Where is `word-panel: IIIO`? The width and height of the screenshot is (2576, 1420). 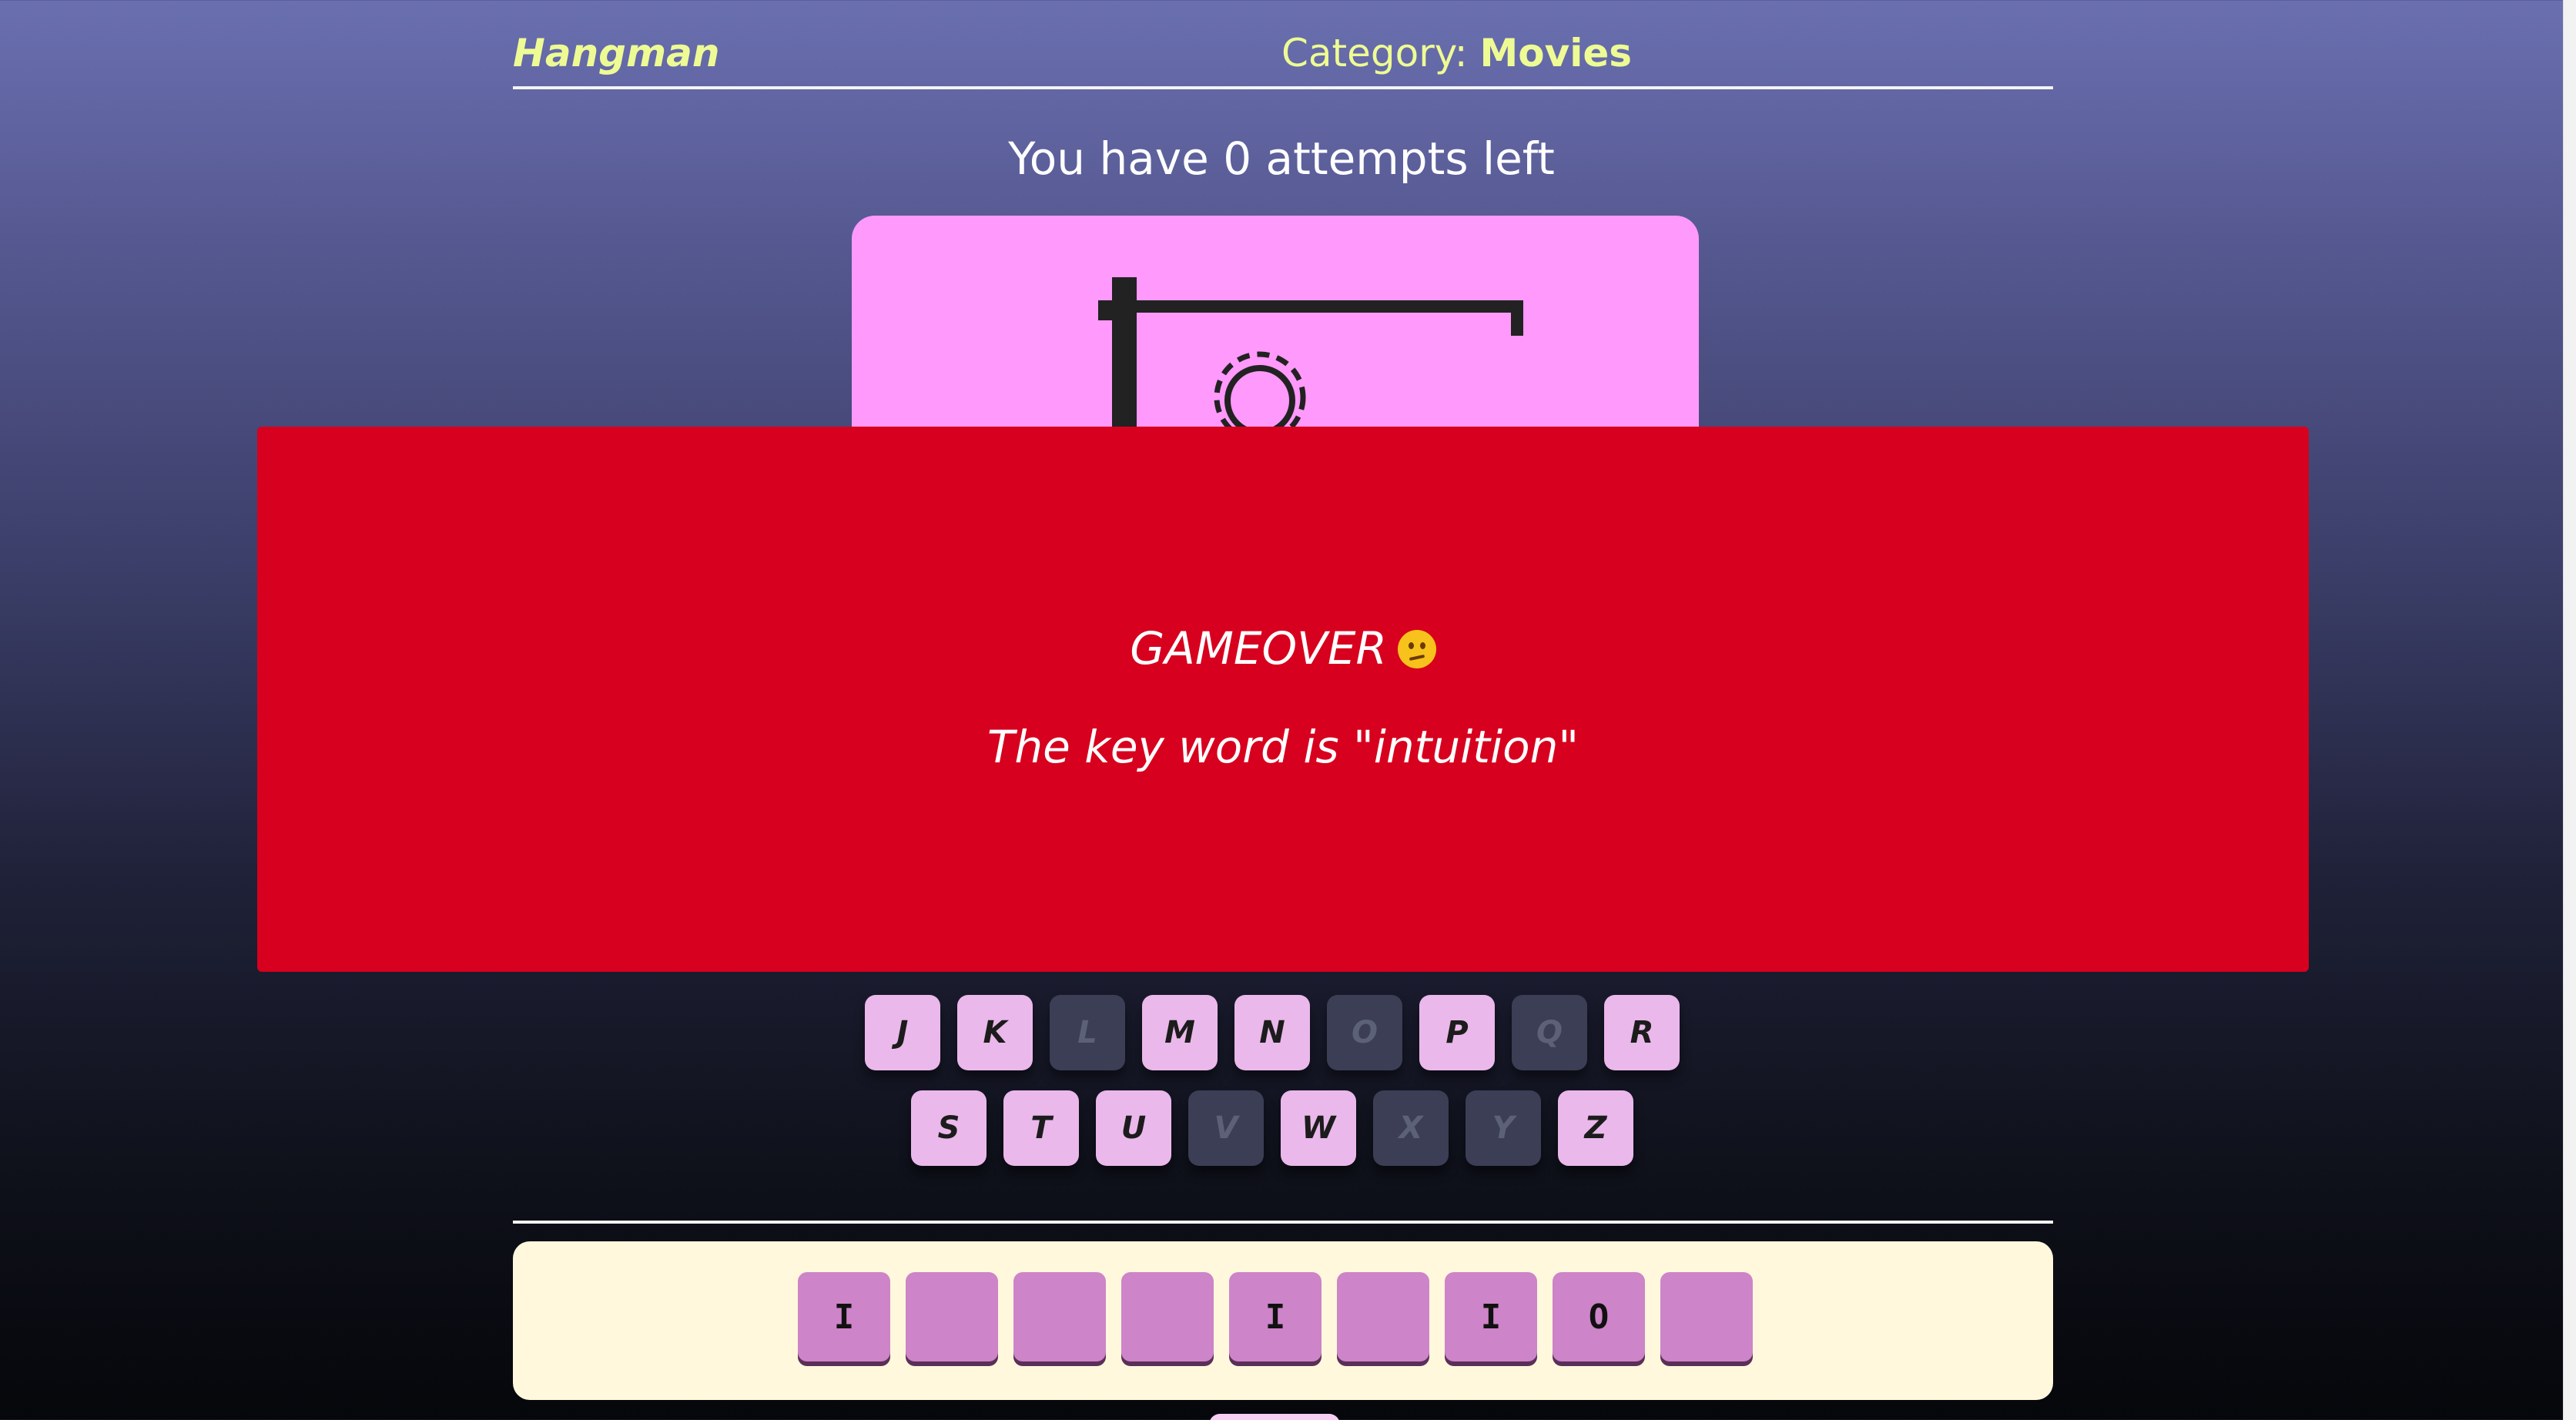 word-panel: IIIO is located at coordinates (1283, 1320).